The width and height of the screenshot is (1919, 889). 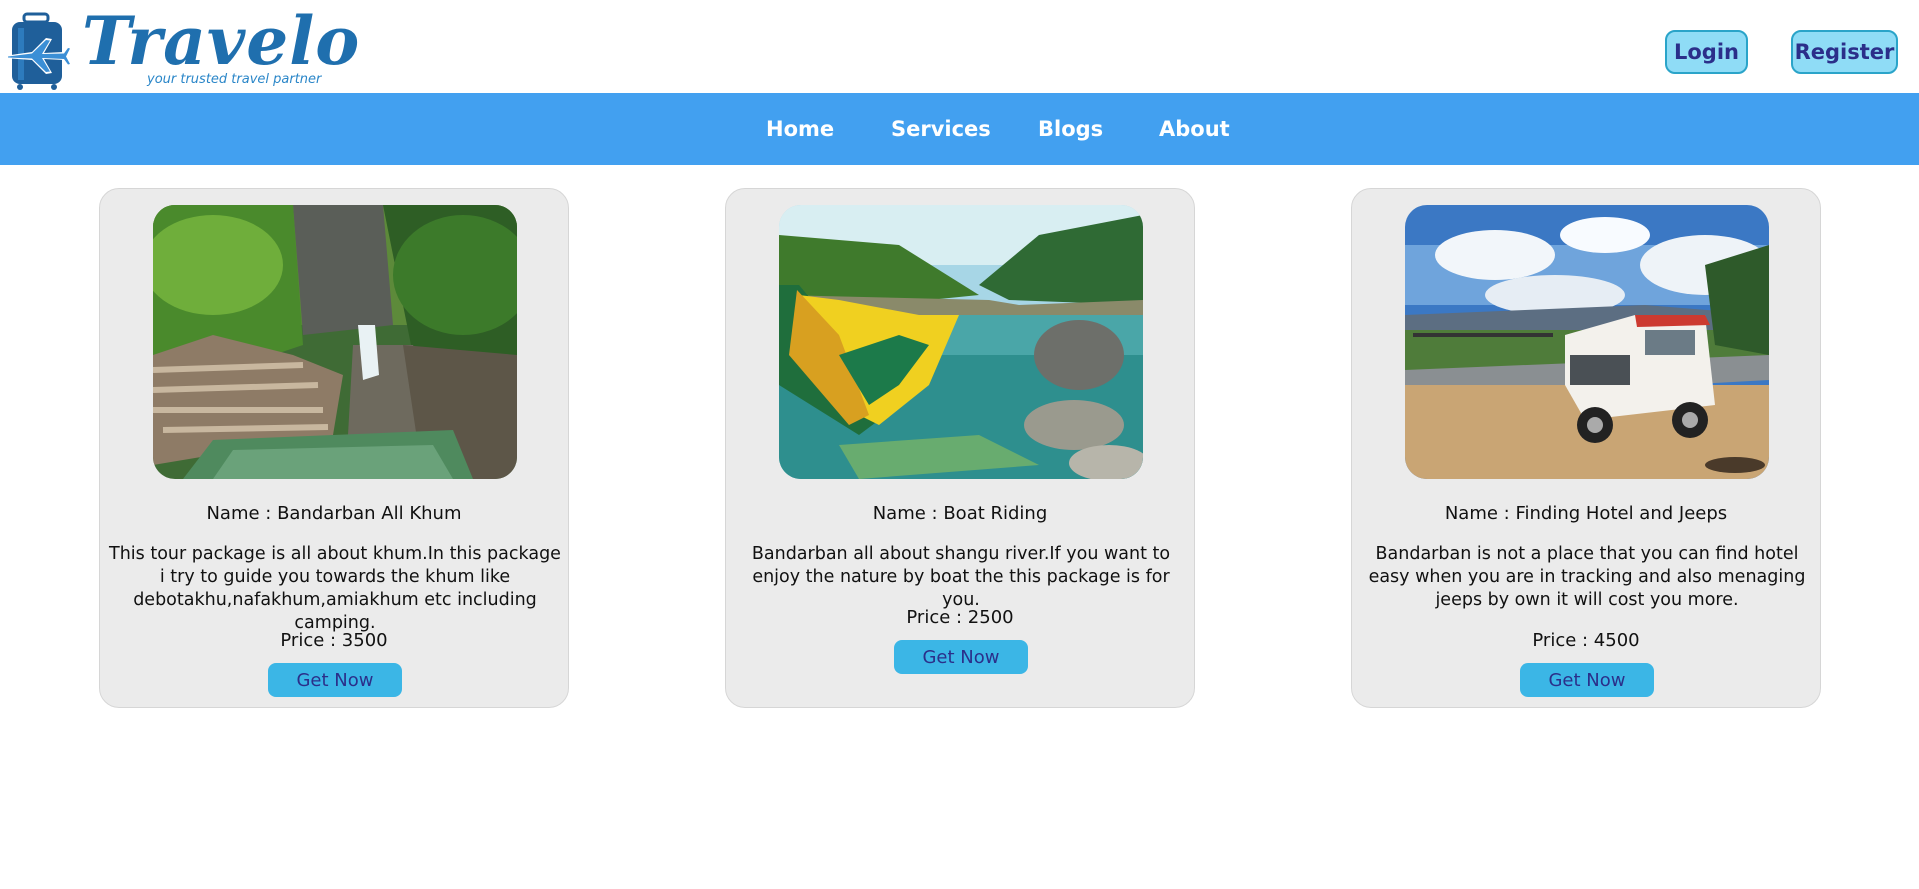 I want to click on jeep-photo, so click(x=1587, y=342).